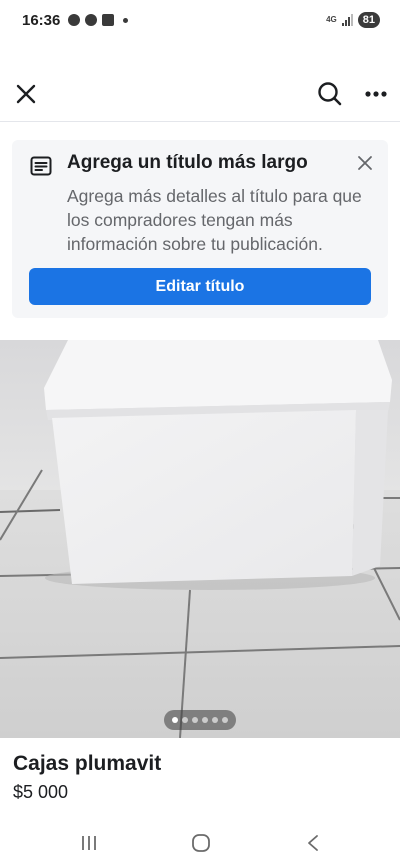  I want to click on signal-icon, so click(347, 20).